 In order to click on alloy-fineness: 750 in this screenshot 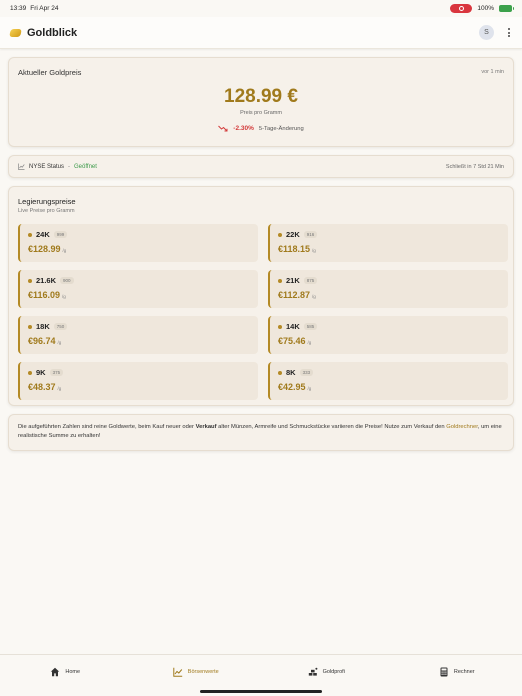, I will do `click(60, 326)`.